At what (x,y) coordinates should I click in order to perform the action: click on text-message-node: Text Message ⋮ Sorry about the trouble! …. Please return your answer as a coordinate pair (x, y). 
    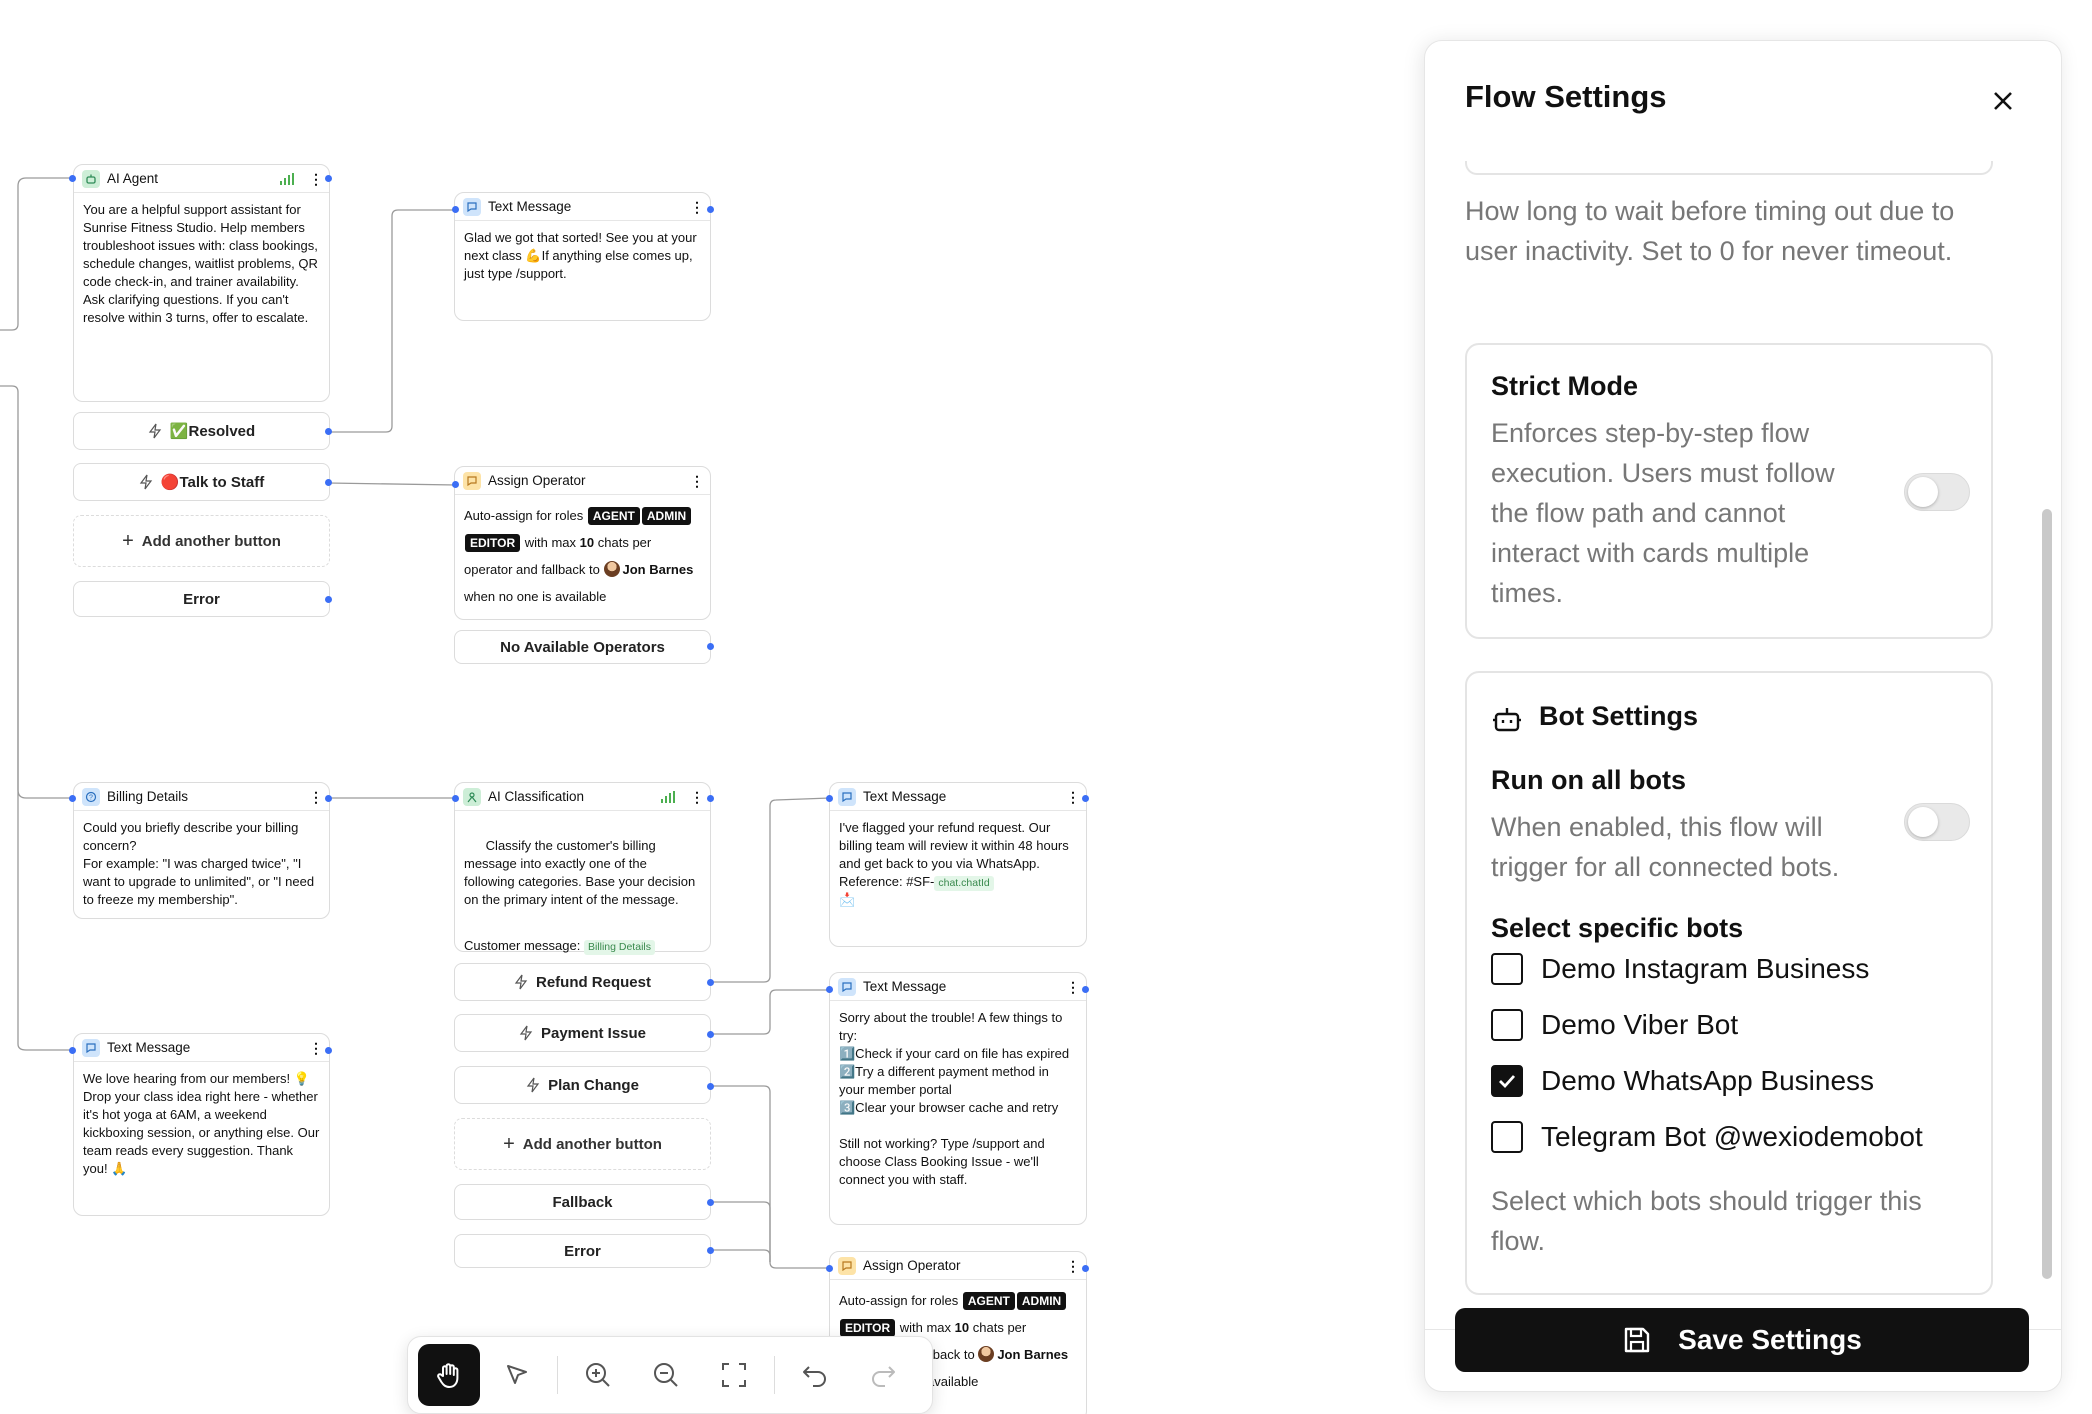
    Looking at the image, I should click on (958, 1098).